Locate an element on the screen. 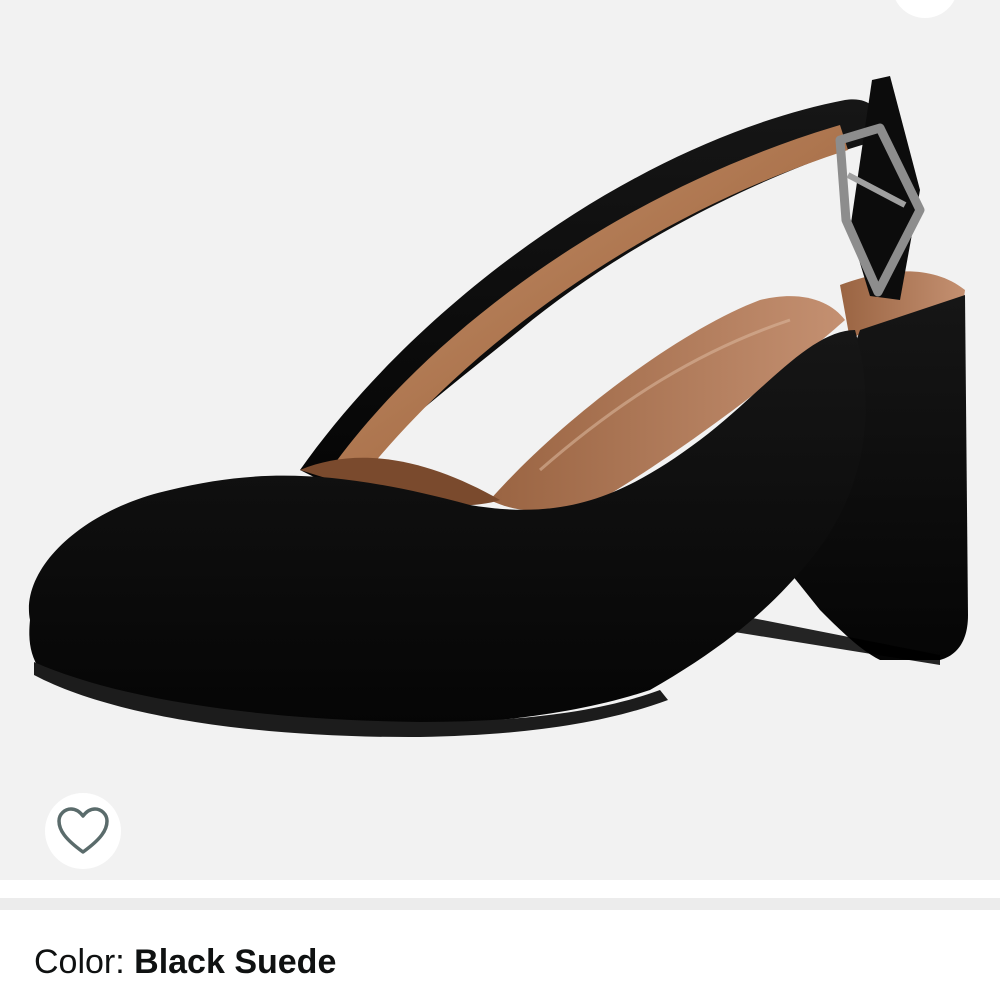  divider is located at coordinates (500, 890).